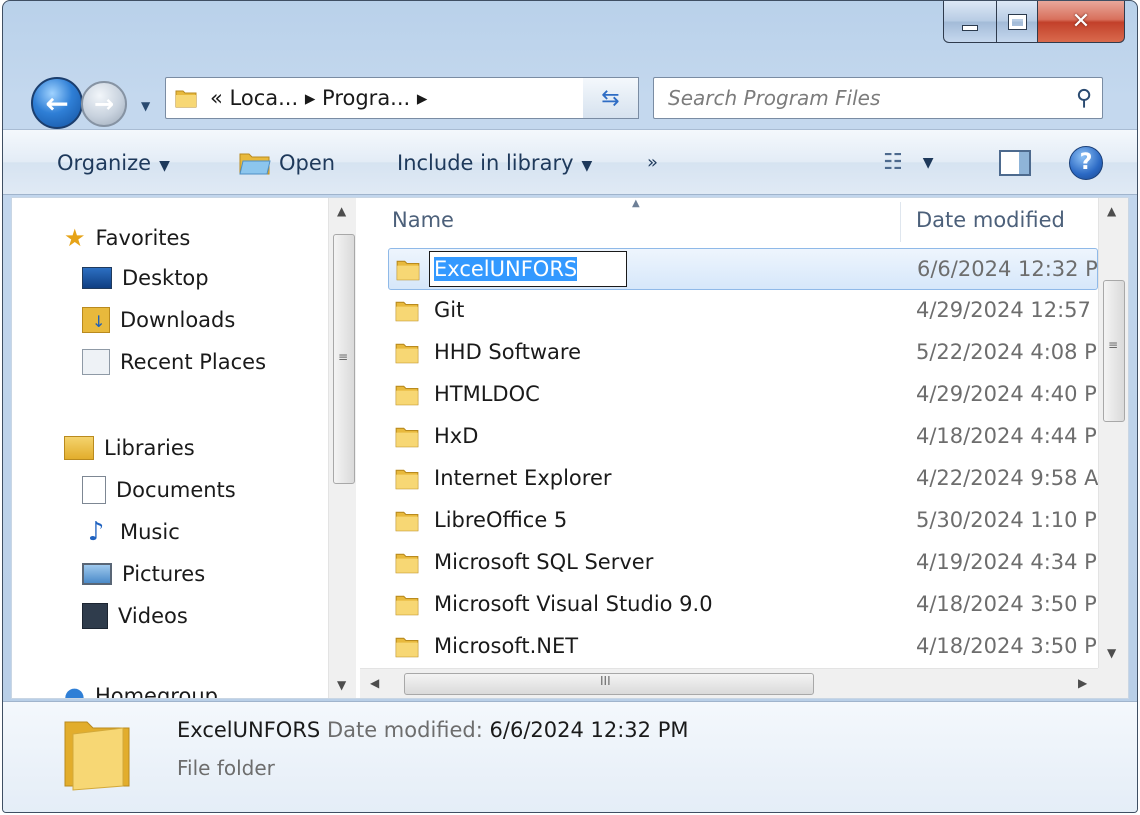 This screenshot has height=815, width=1140. Describe the element at coordinates (1007, 394) in the screenshot. I see `file-date: 4/29/2024 4:40 PM` at that location.